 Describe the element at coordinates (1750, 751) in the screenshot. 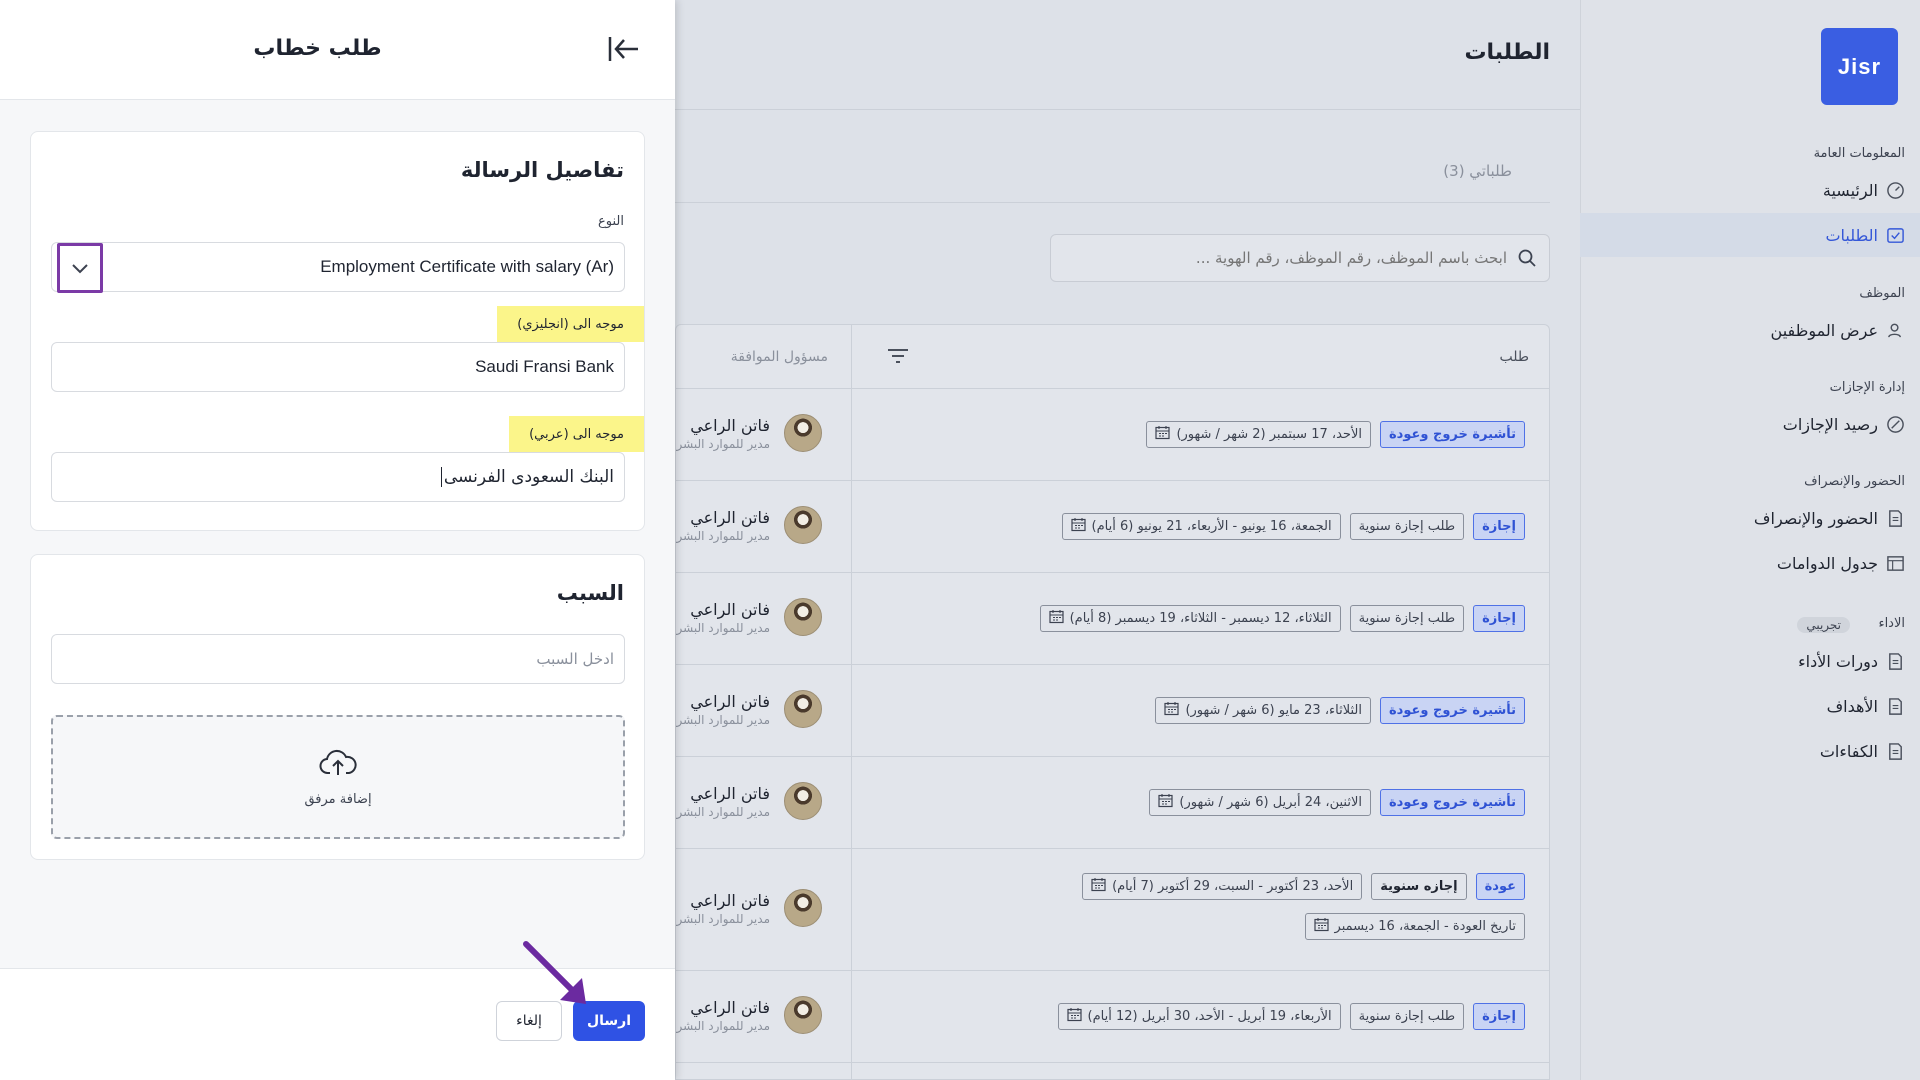

I see `sidebar-item-competencies: الكفاءات` at that location.